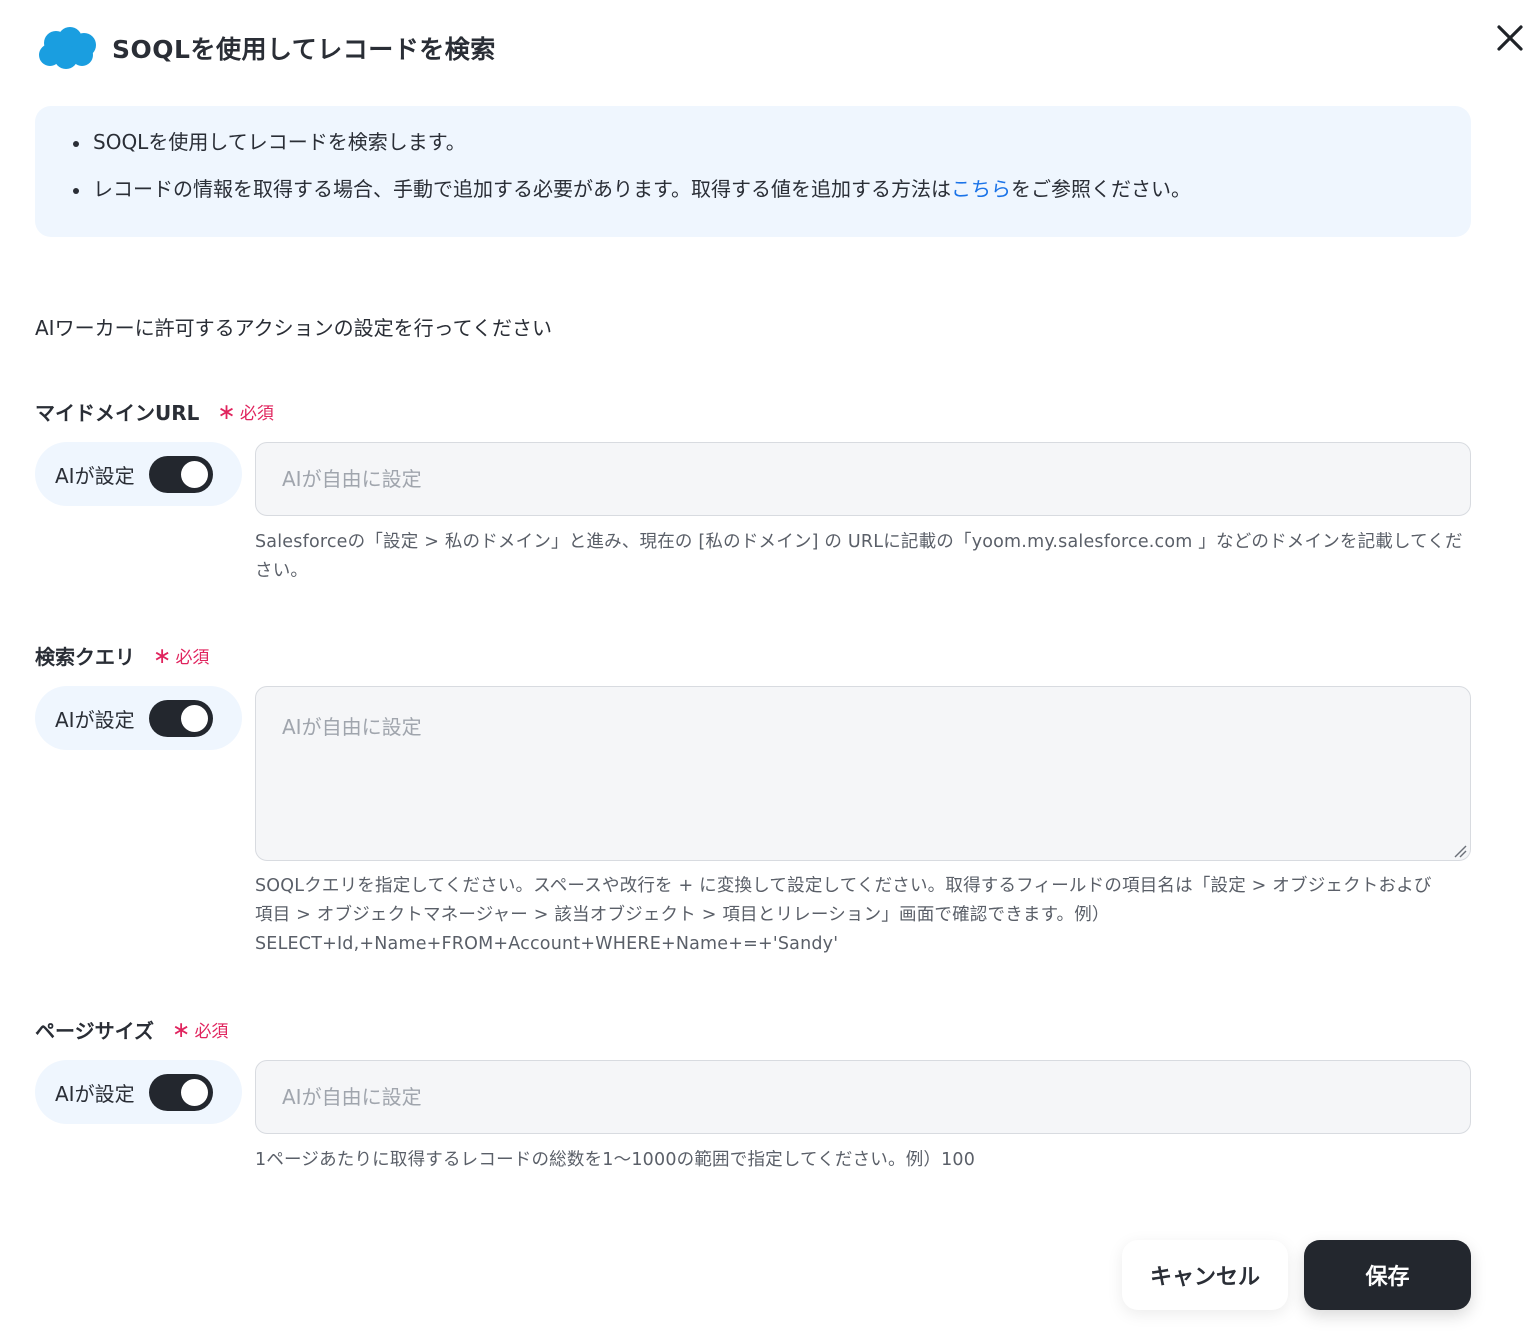 This screenshot has width=1532, height=1344. What do you see at coordinates (117, 412) in the screenshot?
I see `field-label: マイドメインURL` at bounding box center [117, 412].